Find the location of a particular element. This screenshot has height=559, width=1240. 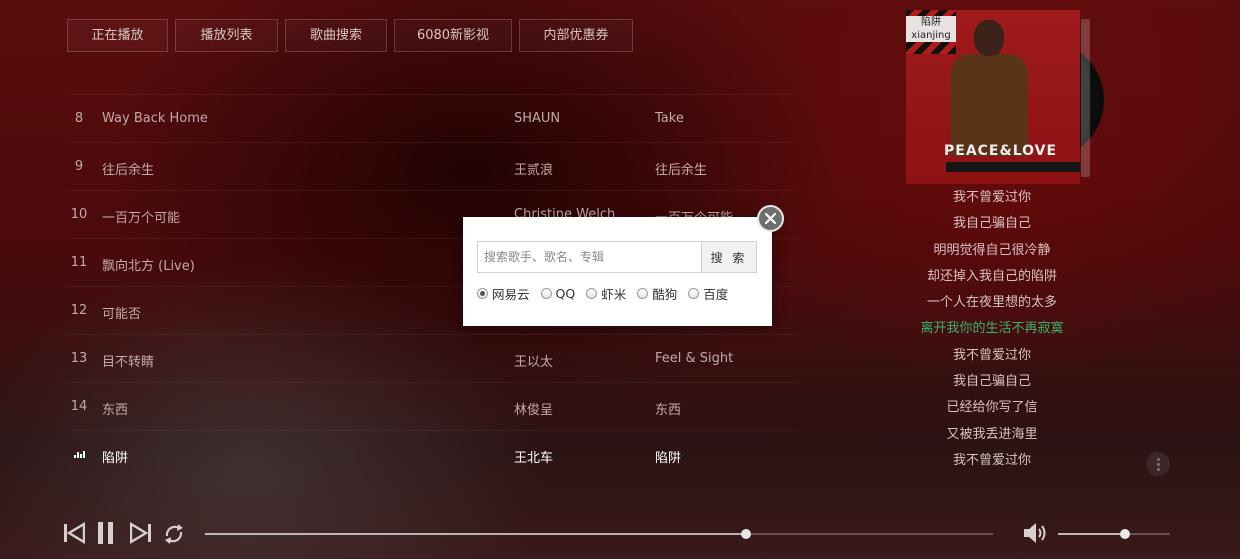

source-options: 网易云 QQ 虾米 酷狗 百度 is located at coordinates (602, 293).